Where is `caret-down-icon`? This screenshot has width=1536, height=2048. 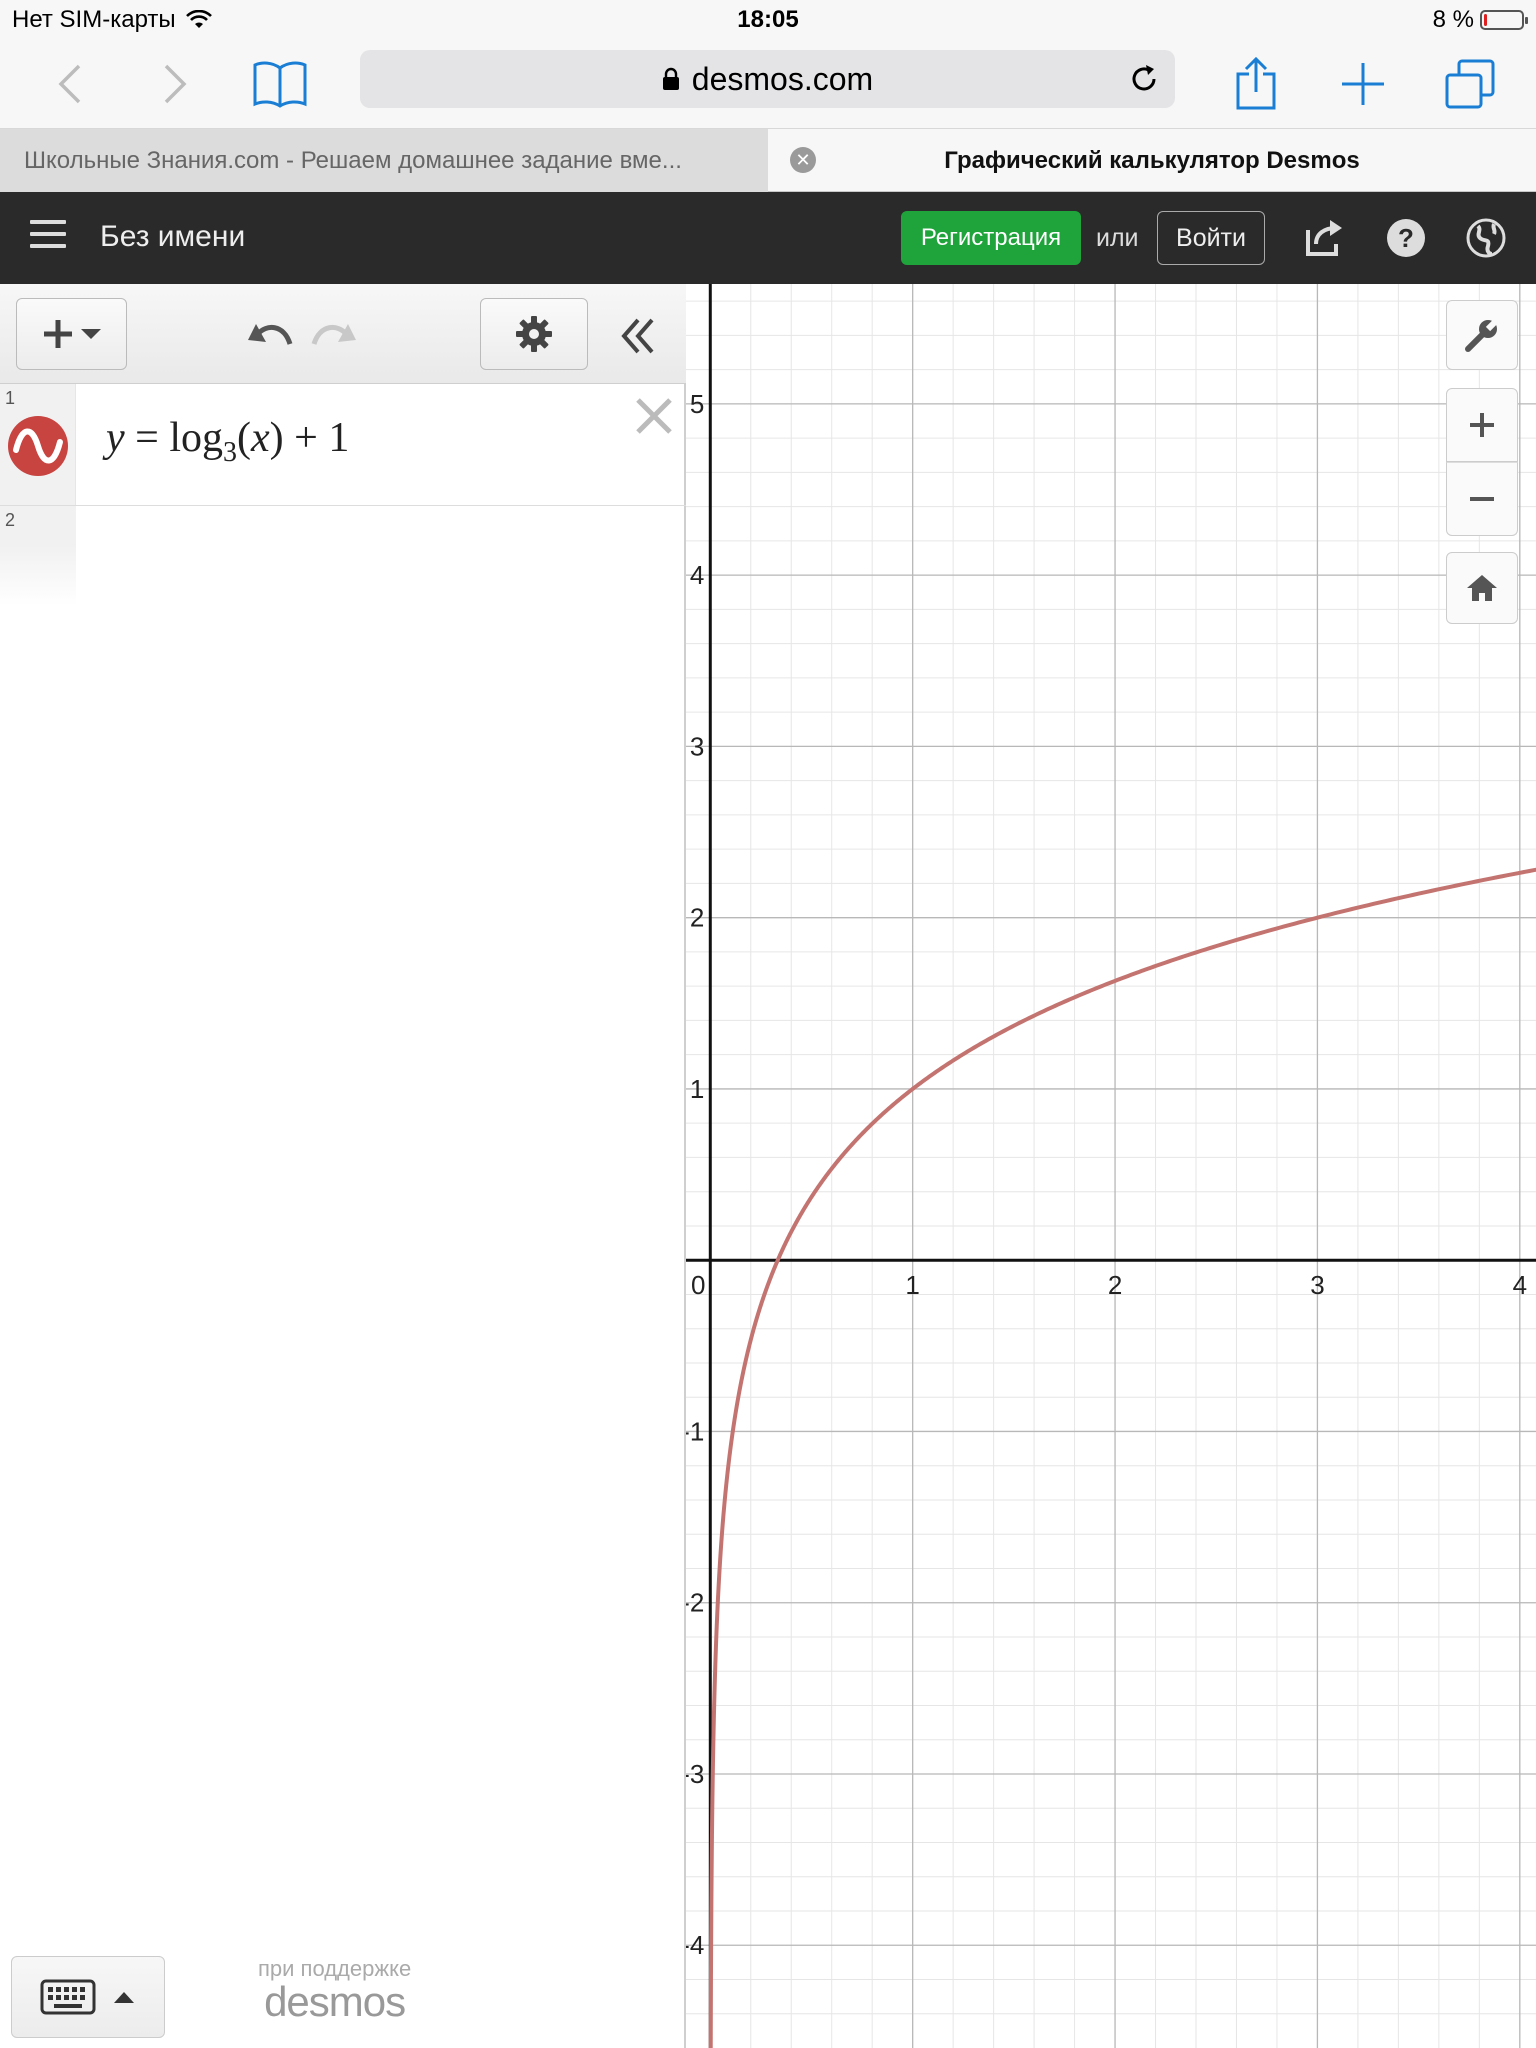
caret-down-icon is located at coordinates (90, 334).